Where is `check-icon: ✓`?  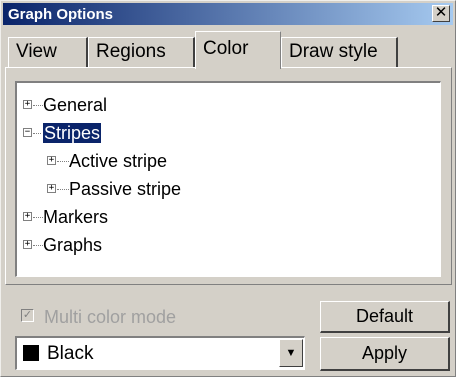 check-icon: ✓ is located at coordinates (27, 315).